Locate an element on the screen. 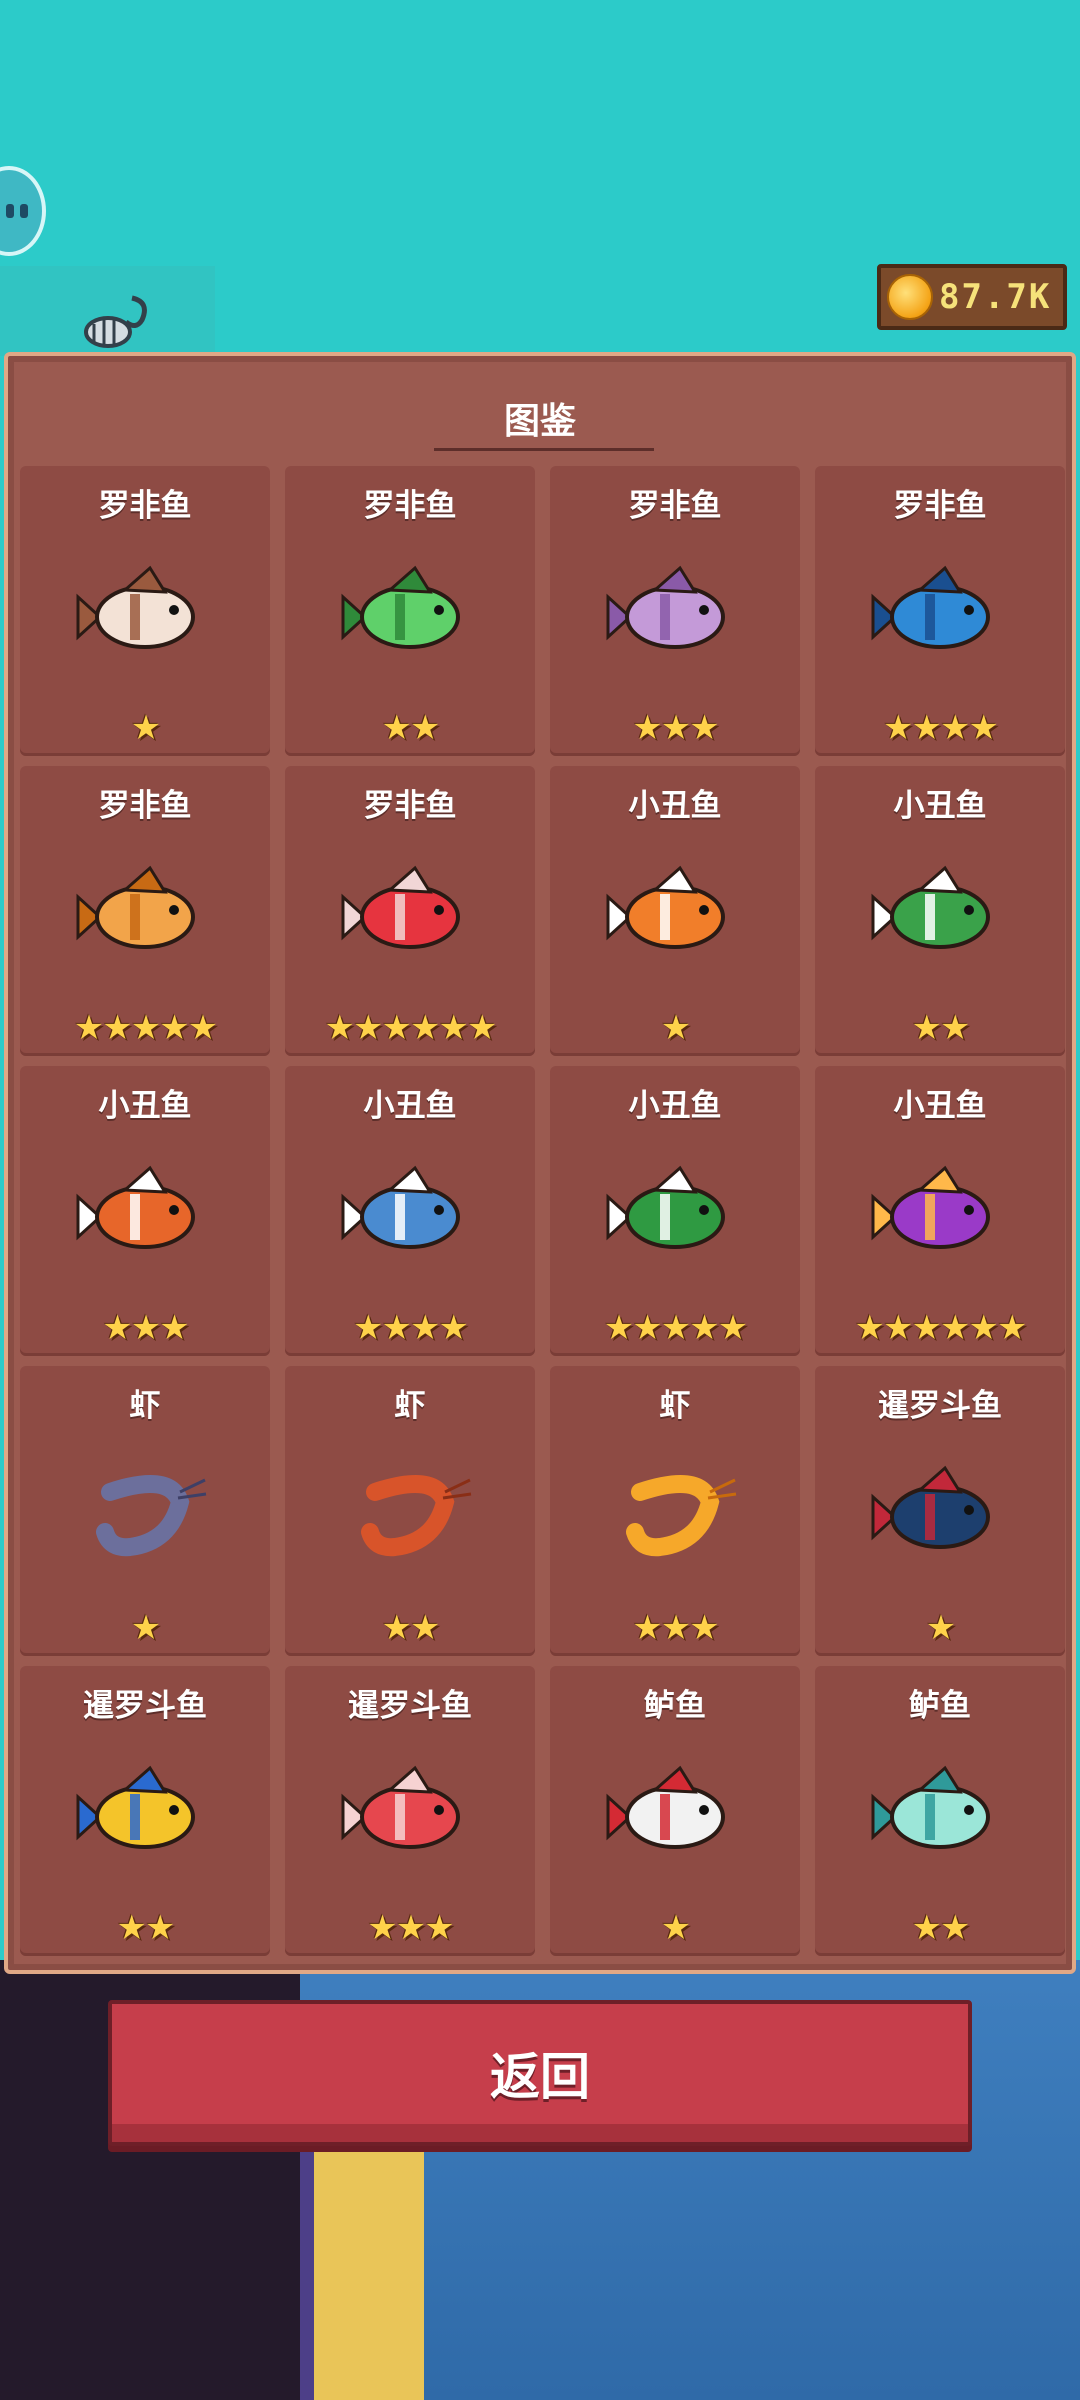  fish-card: 鲈鱼 ★ is located at coordinates (675, 1811).